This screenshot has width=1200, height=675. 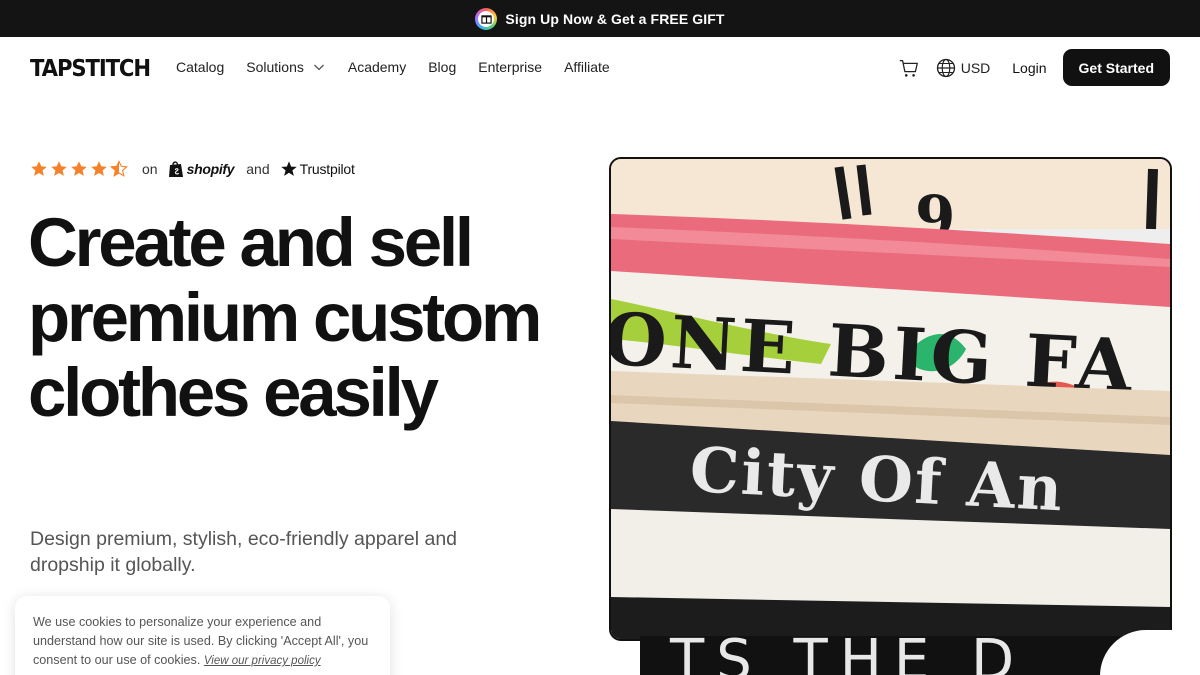 What do you see at coordinates (288, 168) in the screenshot?
I see `trustpilot-star-icon` at bounding box center [288, 168].